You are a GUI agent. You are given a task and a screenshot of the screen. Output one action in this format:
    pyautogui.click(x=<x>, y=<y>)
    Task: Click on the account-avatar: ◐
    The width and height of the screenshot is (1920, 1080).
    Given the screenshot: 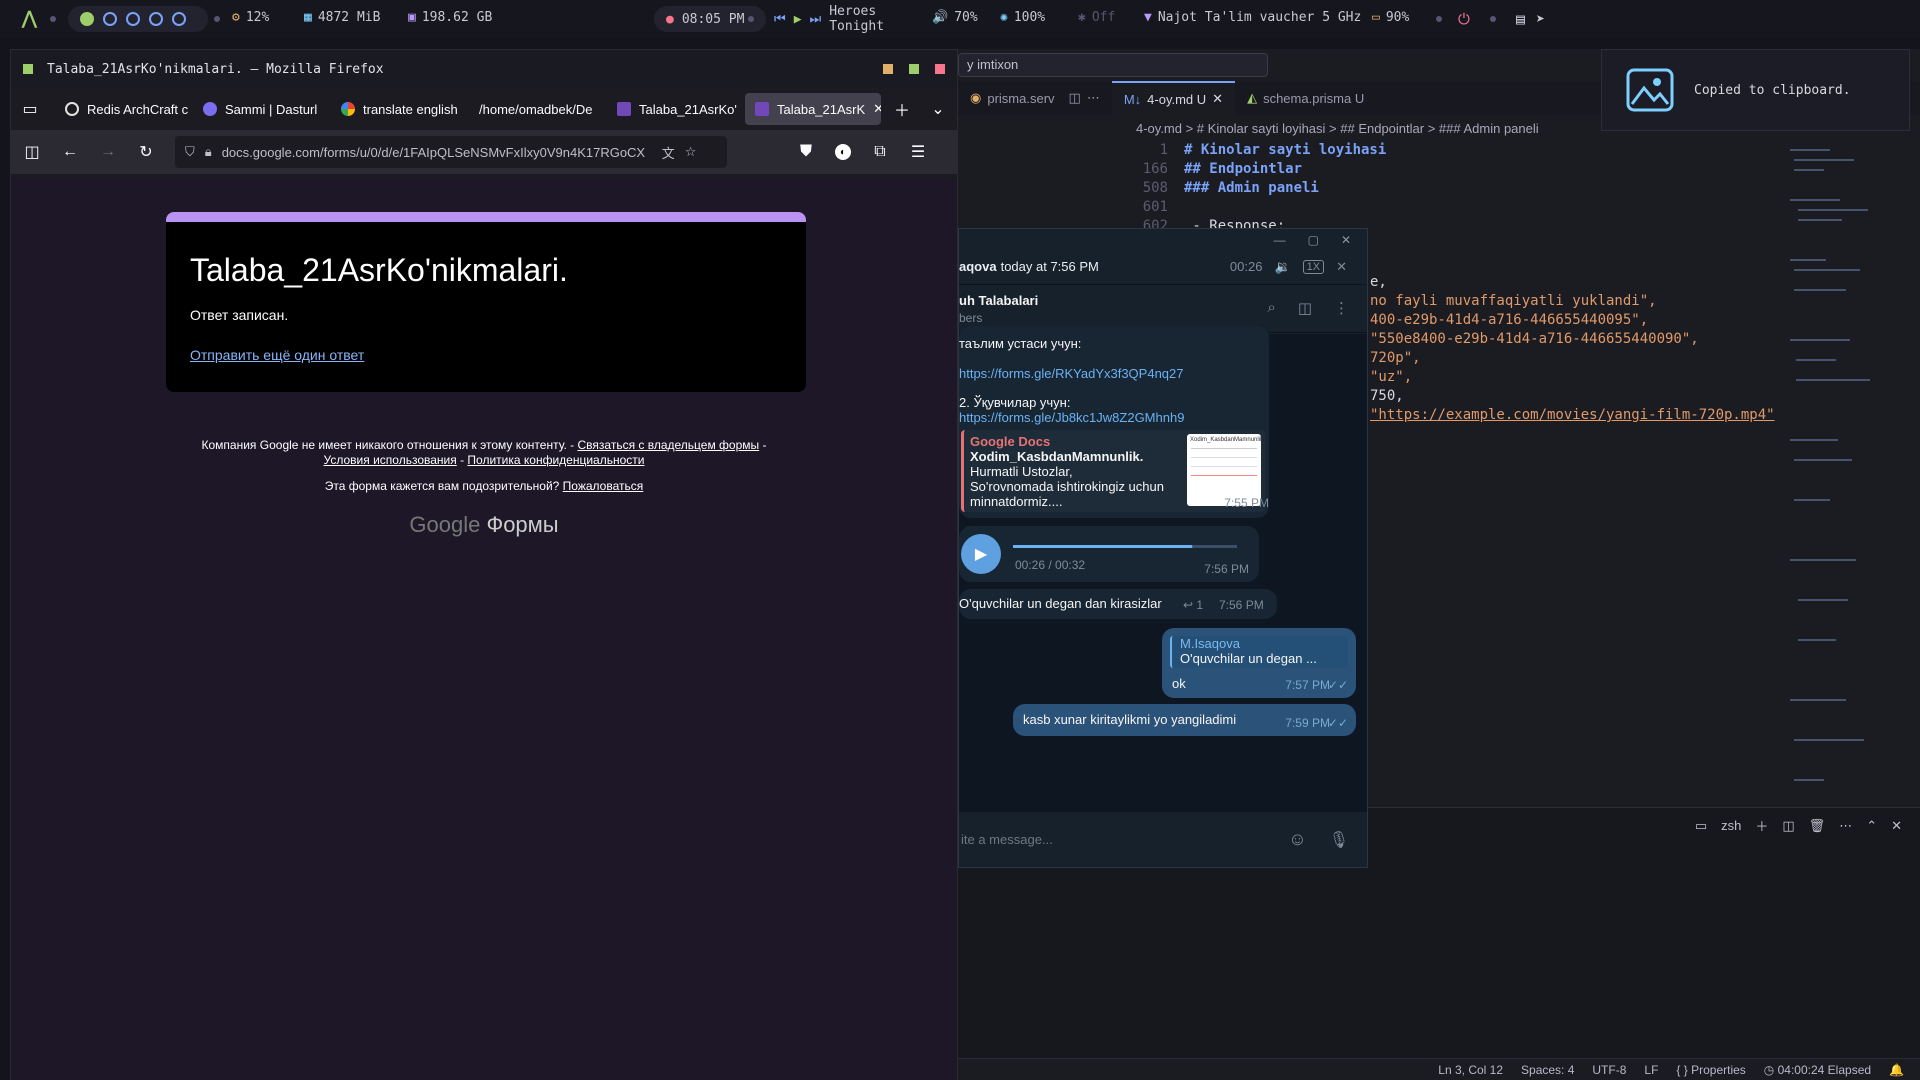 What is the action you would take?
    pyautogui.click(x=843, y=152)
    